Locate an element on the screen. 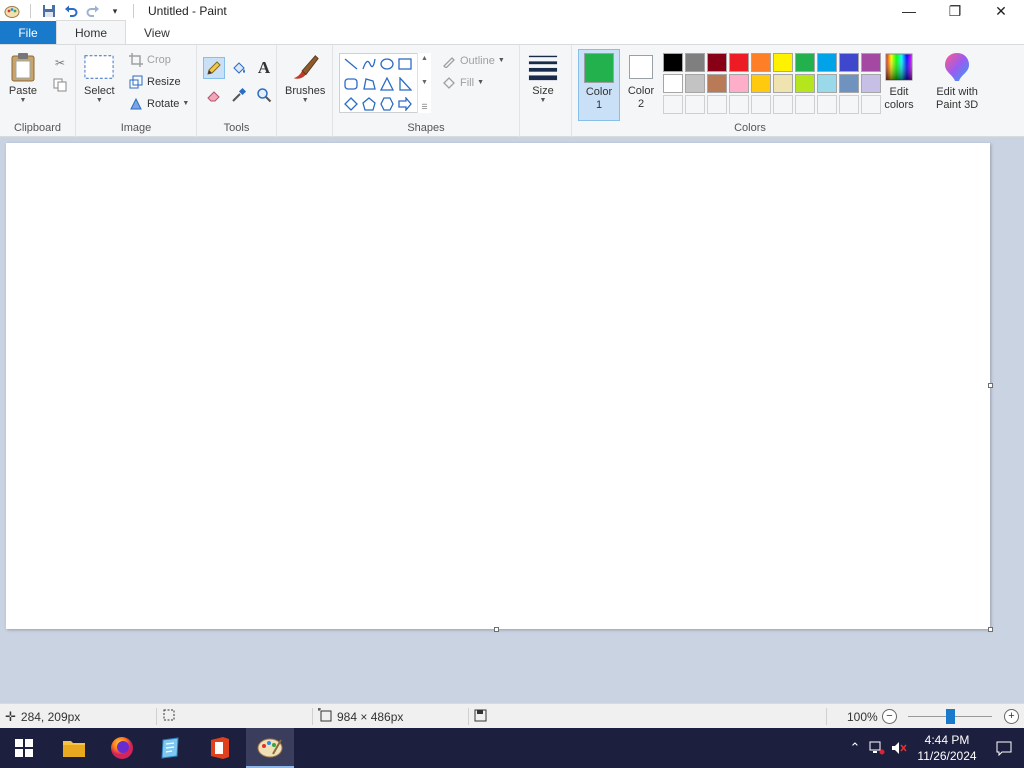  zoom-out-button: − is located at coordinates (889, 716).